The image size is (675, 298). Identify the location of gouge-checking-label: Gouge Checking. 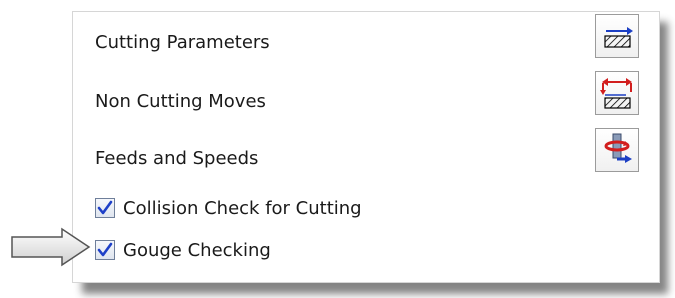
(197, 250).